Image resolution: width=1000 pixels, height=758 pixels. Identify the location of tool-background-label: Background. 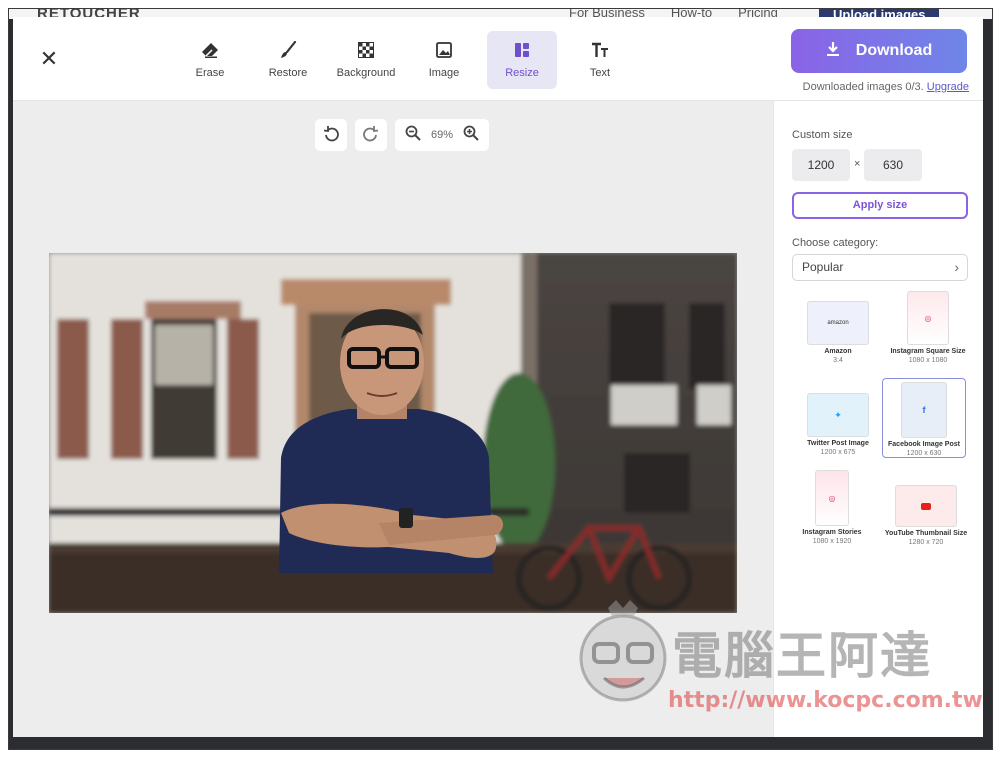
(366, 73).